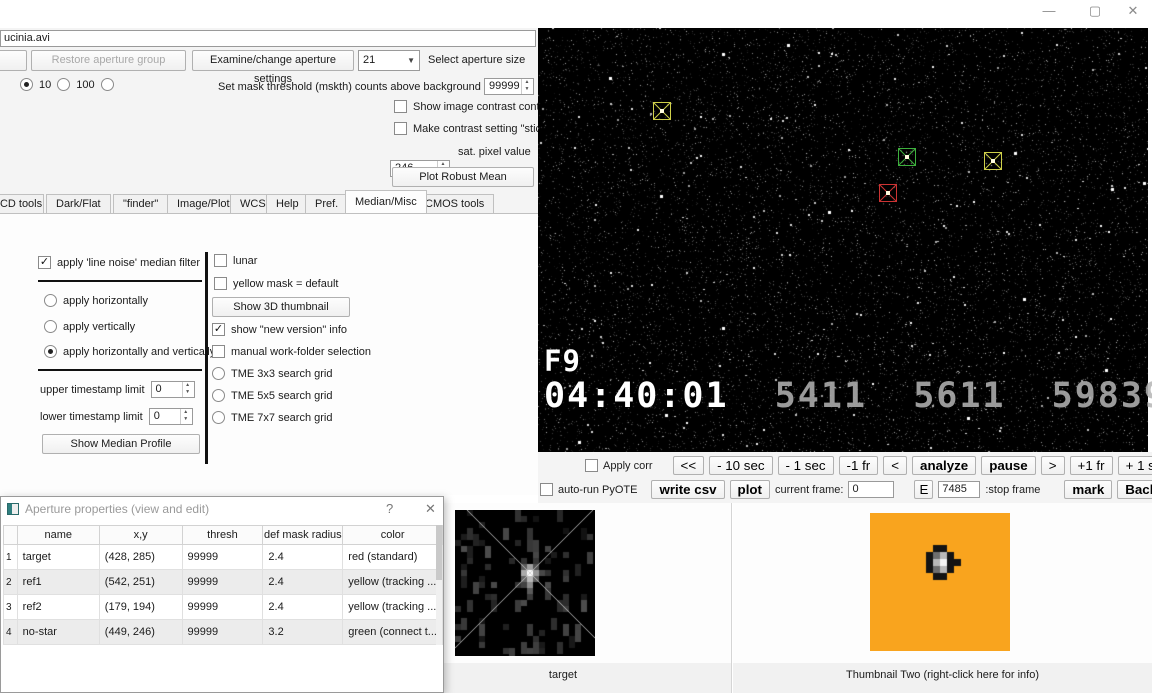 Image resolution: width=1152 pixels, height=693 pixels. What do you see at coordinates (741, 465) in the screenshot?
I see `back-10sec-button: - 10 sec` at bounding box center [741, 465].